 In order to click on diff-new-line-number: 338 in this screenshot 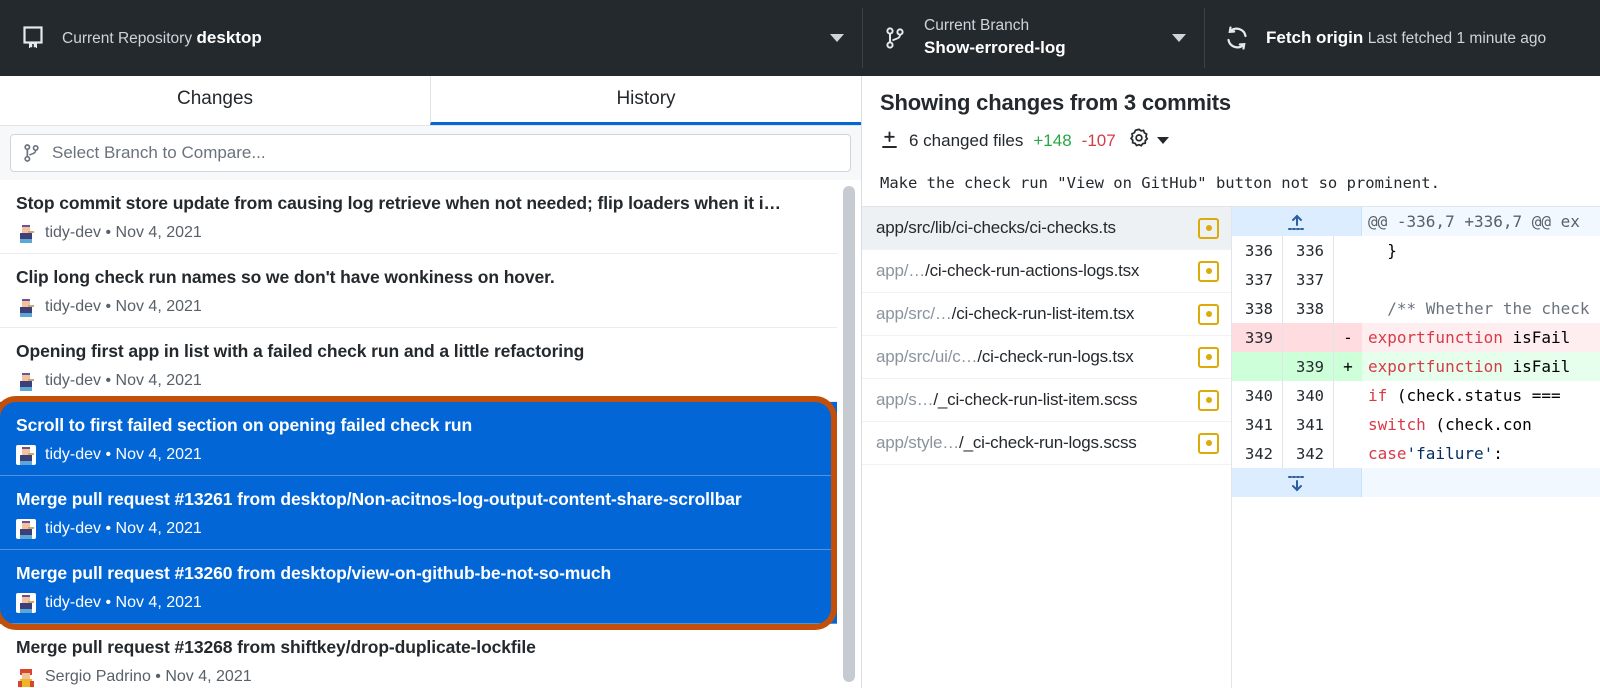, I will do `click(1308, 308)`.